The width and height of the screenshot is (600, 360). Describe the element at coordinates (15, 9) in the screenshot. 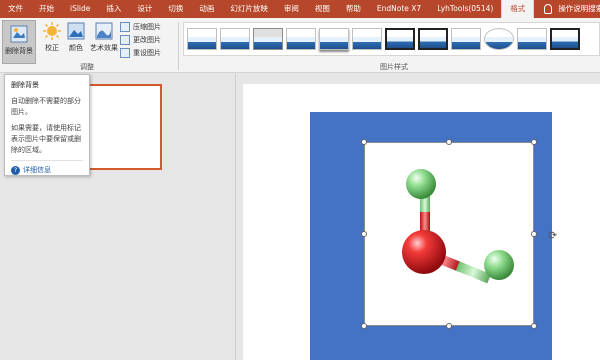

I see `tab-file: 文件` at that location.